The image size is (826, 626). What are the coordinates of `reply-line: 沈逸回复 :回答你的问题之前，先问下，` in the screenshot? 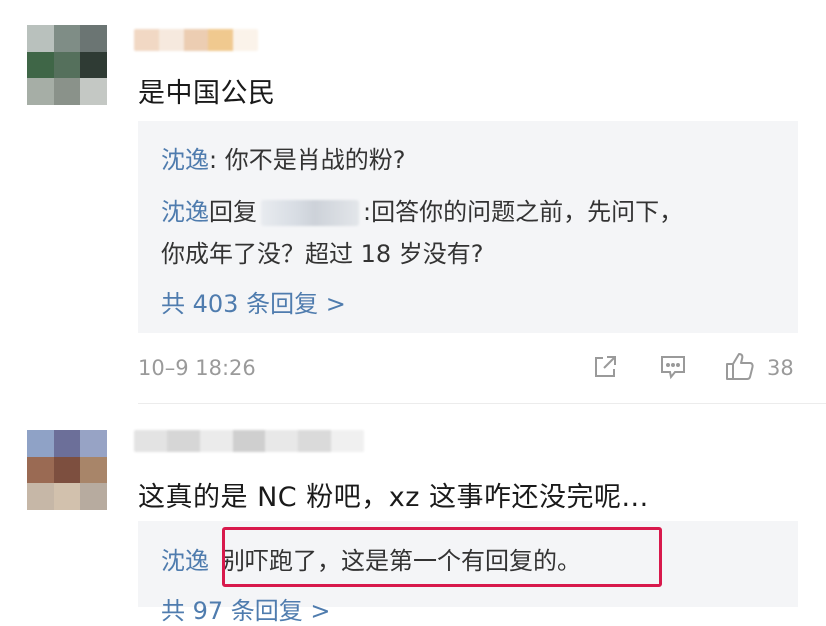 It's located at (422, 209).